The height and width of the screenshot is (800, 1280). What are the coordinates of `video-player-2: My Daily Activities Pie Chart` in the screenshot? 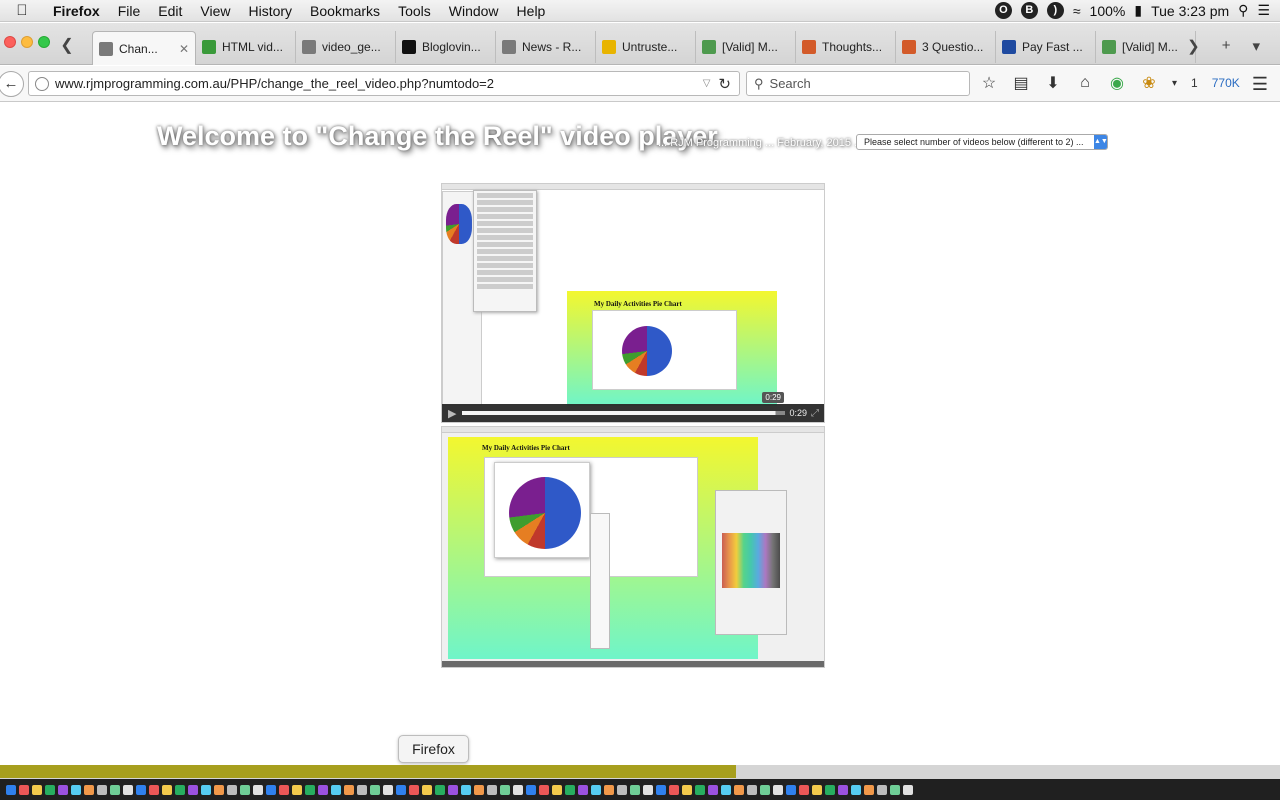 It's located at (633, 547).